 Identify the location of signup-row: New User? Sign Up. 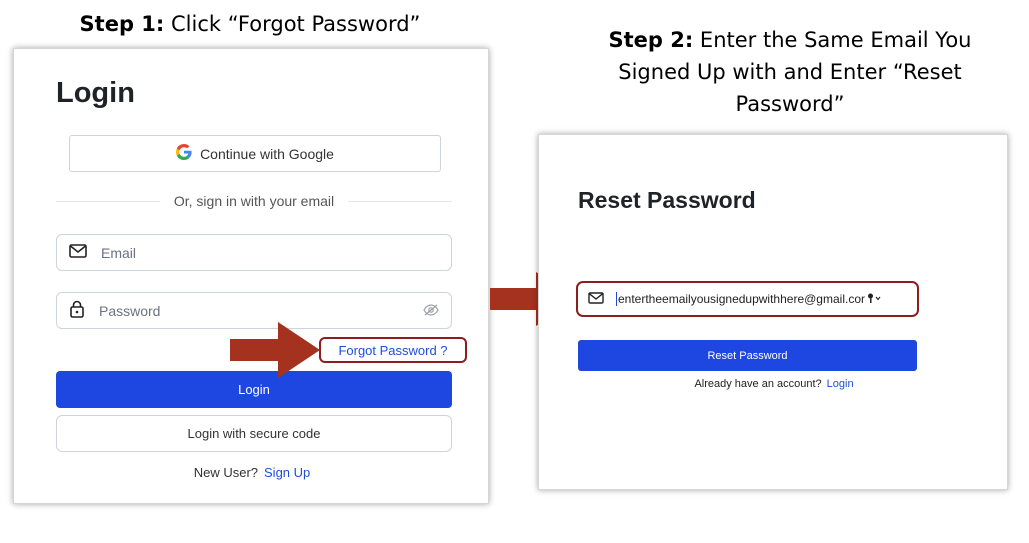
(252, 472).